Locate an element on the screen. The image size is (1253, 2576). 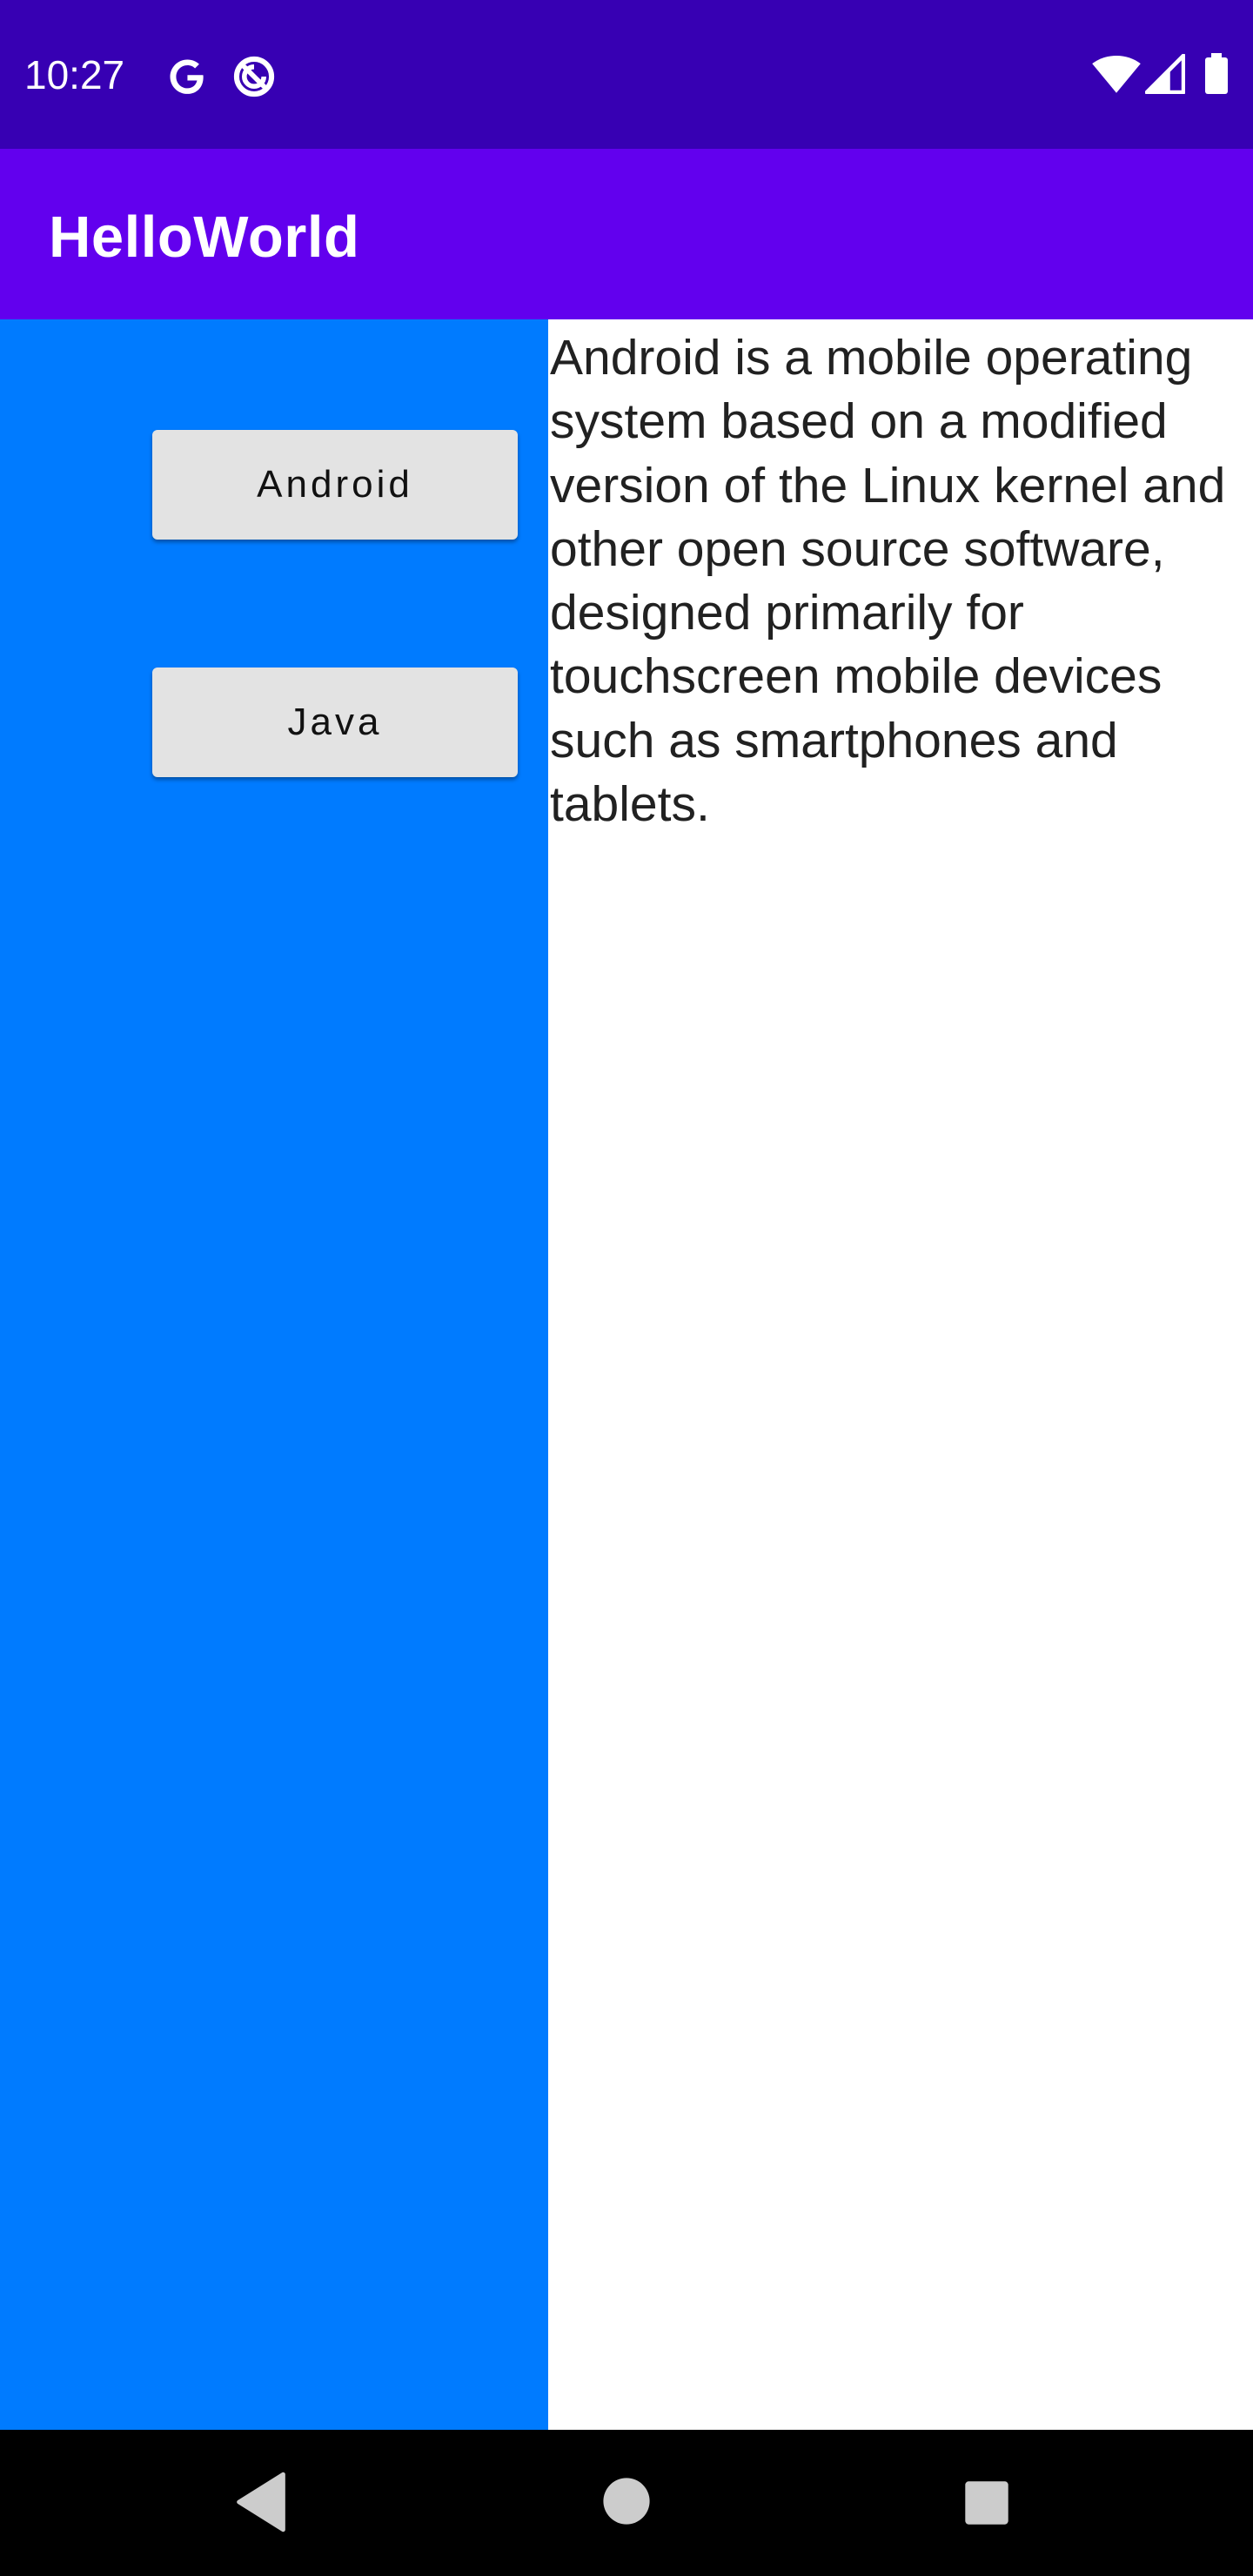
app-title: HelloWorld is located at coordinates (205, 237).